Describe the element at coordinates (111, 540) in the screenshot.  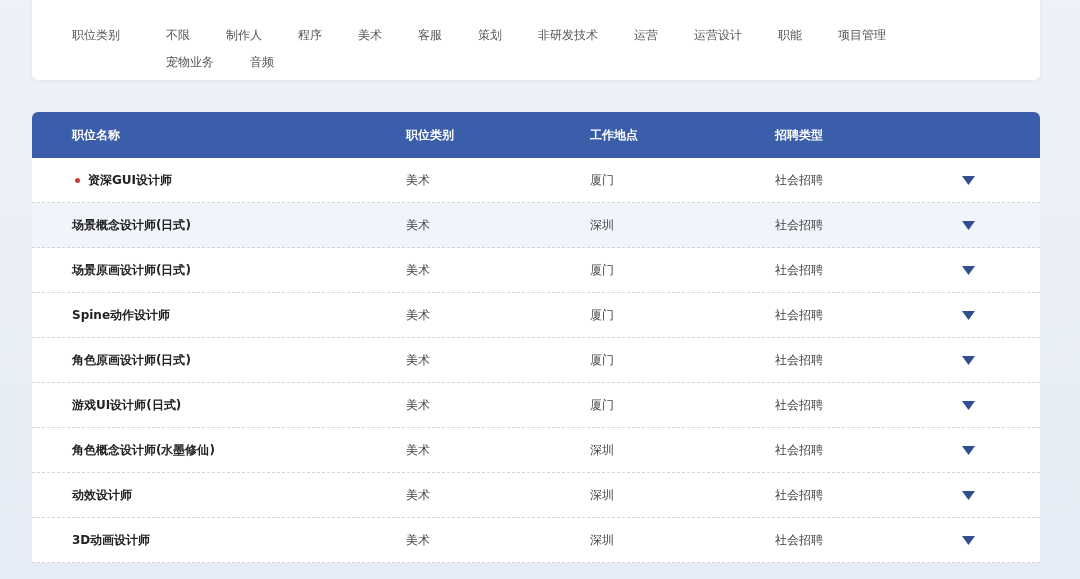
I see `job-title: 3D动画设计师` at that location.